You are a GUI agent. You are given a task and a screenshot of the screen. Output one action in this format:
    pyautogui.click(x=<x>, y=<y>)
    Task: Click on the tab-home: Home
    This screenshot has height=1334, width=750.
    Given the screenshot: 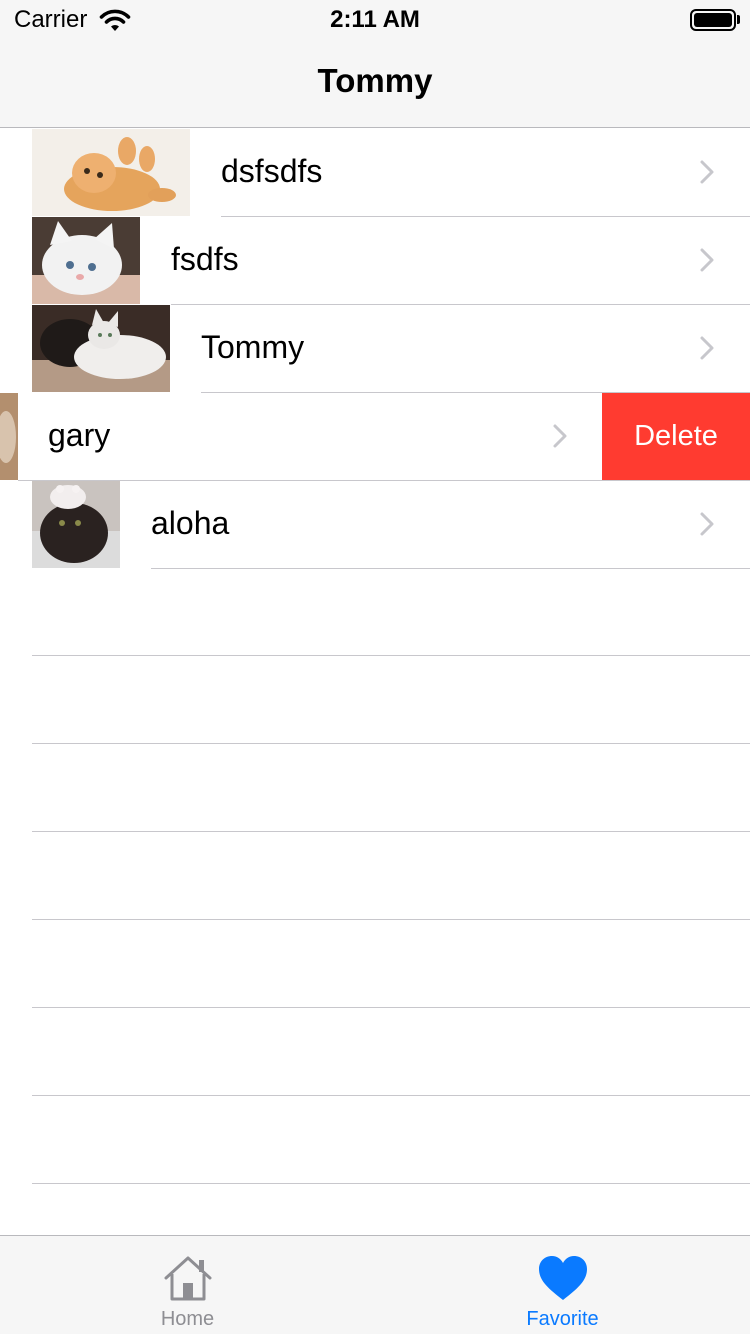 What is the action you would take?
    pyautogui.click(x=187, y=1285)
    